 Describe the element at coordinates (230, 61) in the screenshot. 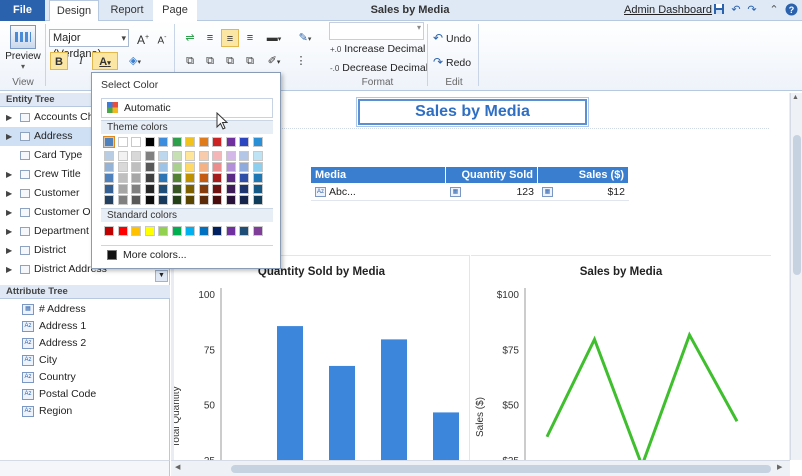

I see `arrange-icon: ⧉` at that location.